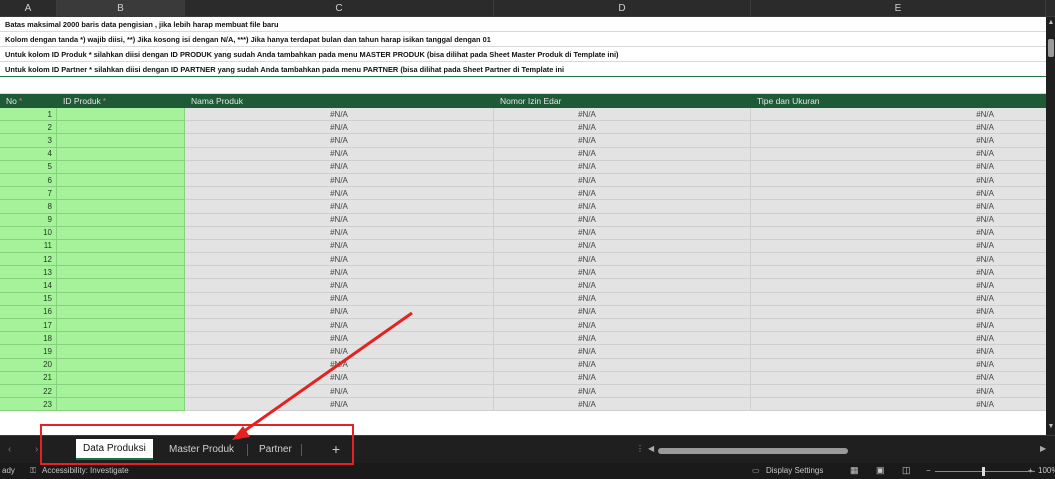  Describe the element at coordinates (28, 101) in the screenshot. I see `header-no: No *` at that location.